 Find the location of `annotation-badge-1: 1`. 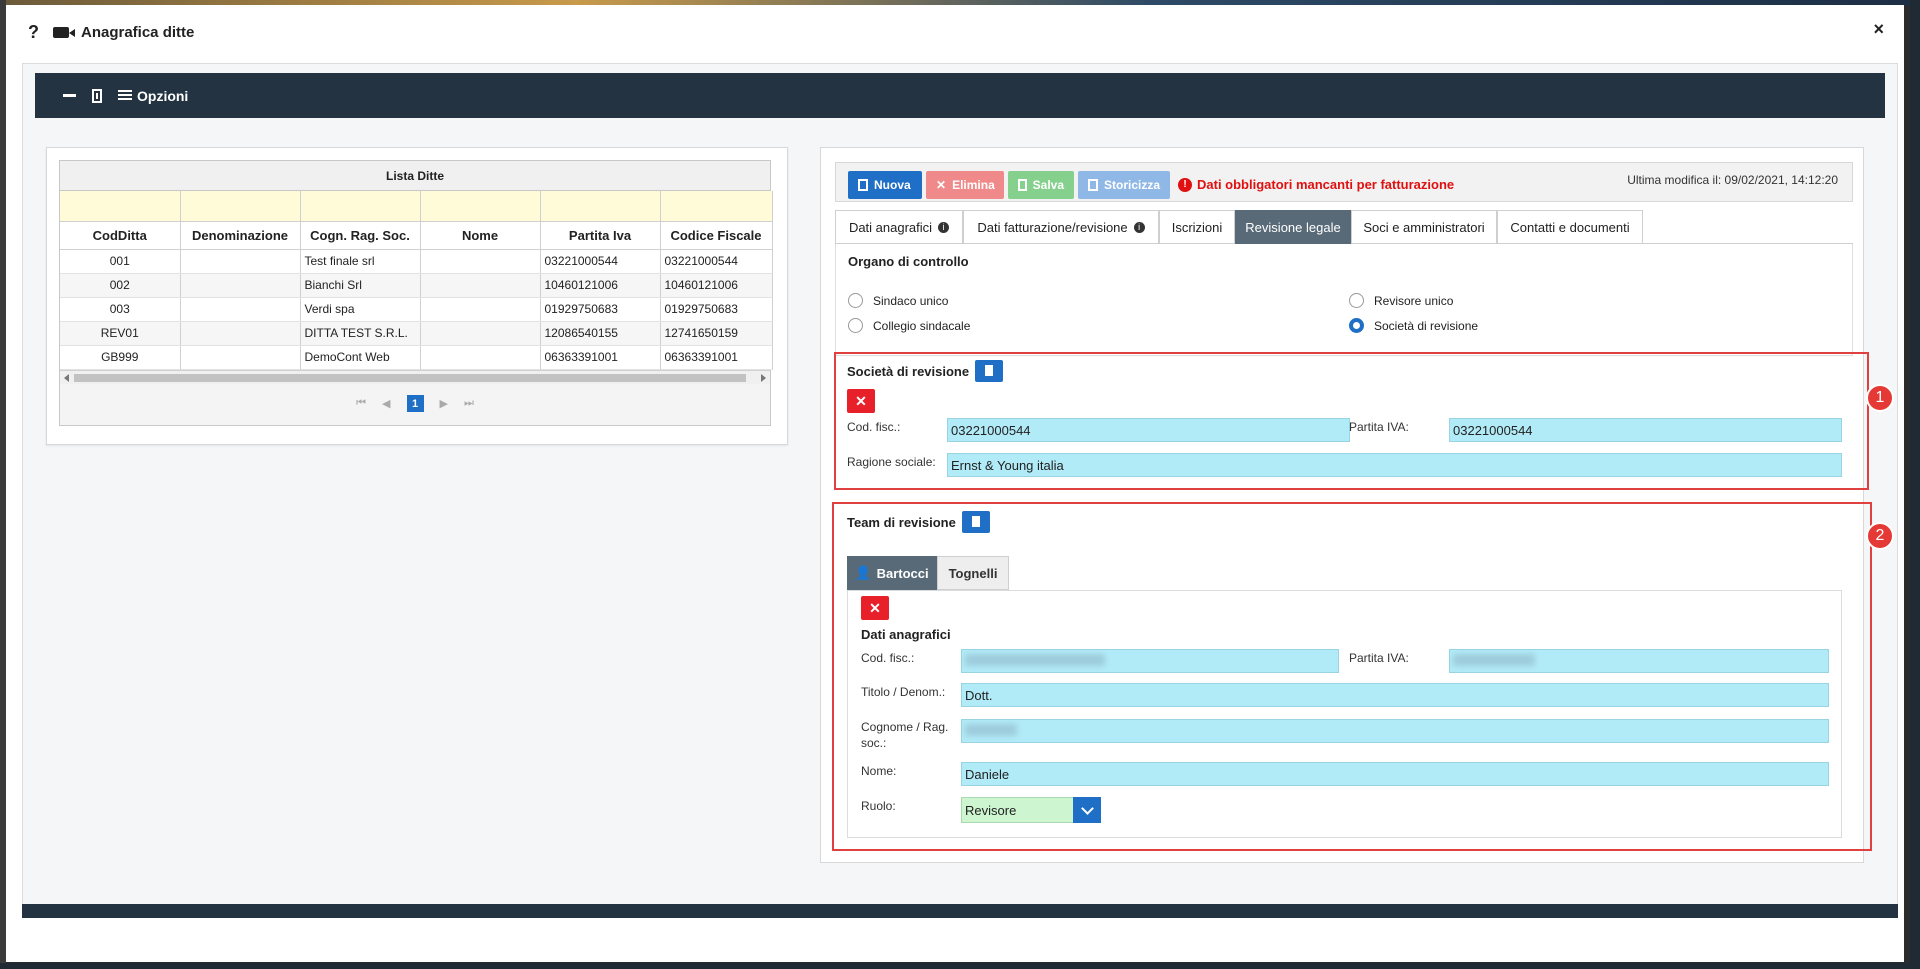

annotation-badge-1: 1 is located at coordinates (1880, 398).